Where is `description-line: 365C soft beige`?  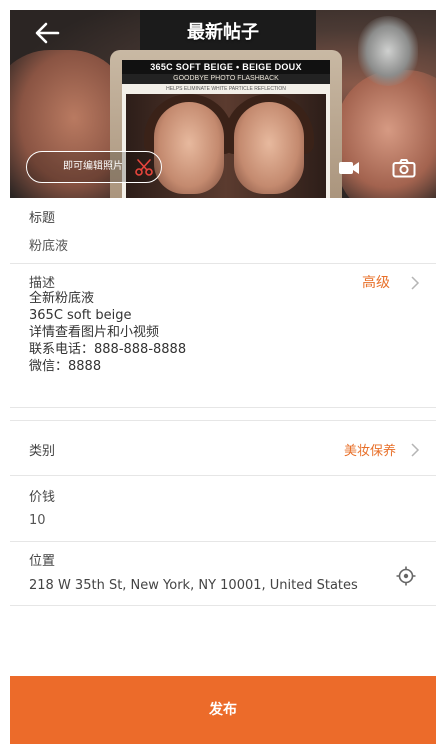
description-line: 365C soft beige is located at coordinates (80, 315).